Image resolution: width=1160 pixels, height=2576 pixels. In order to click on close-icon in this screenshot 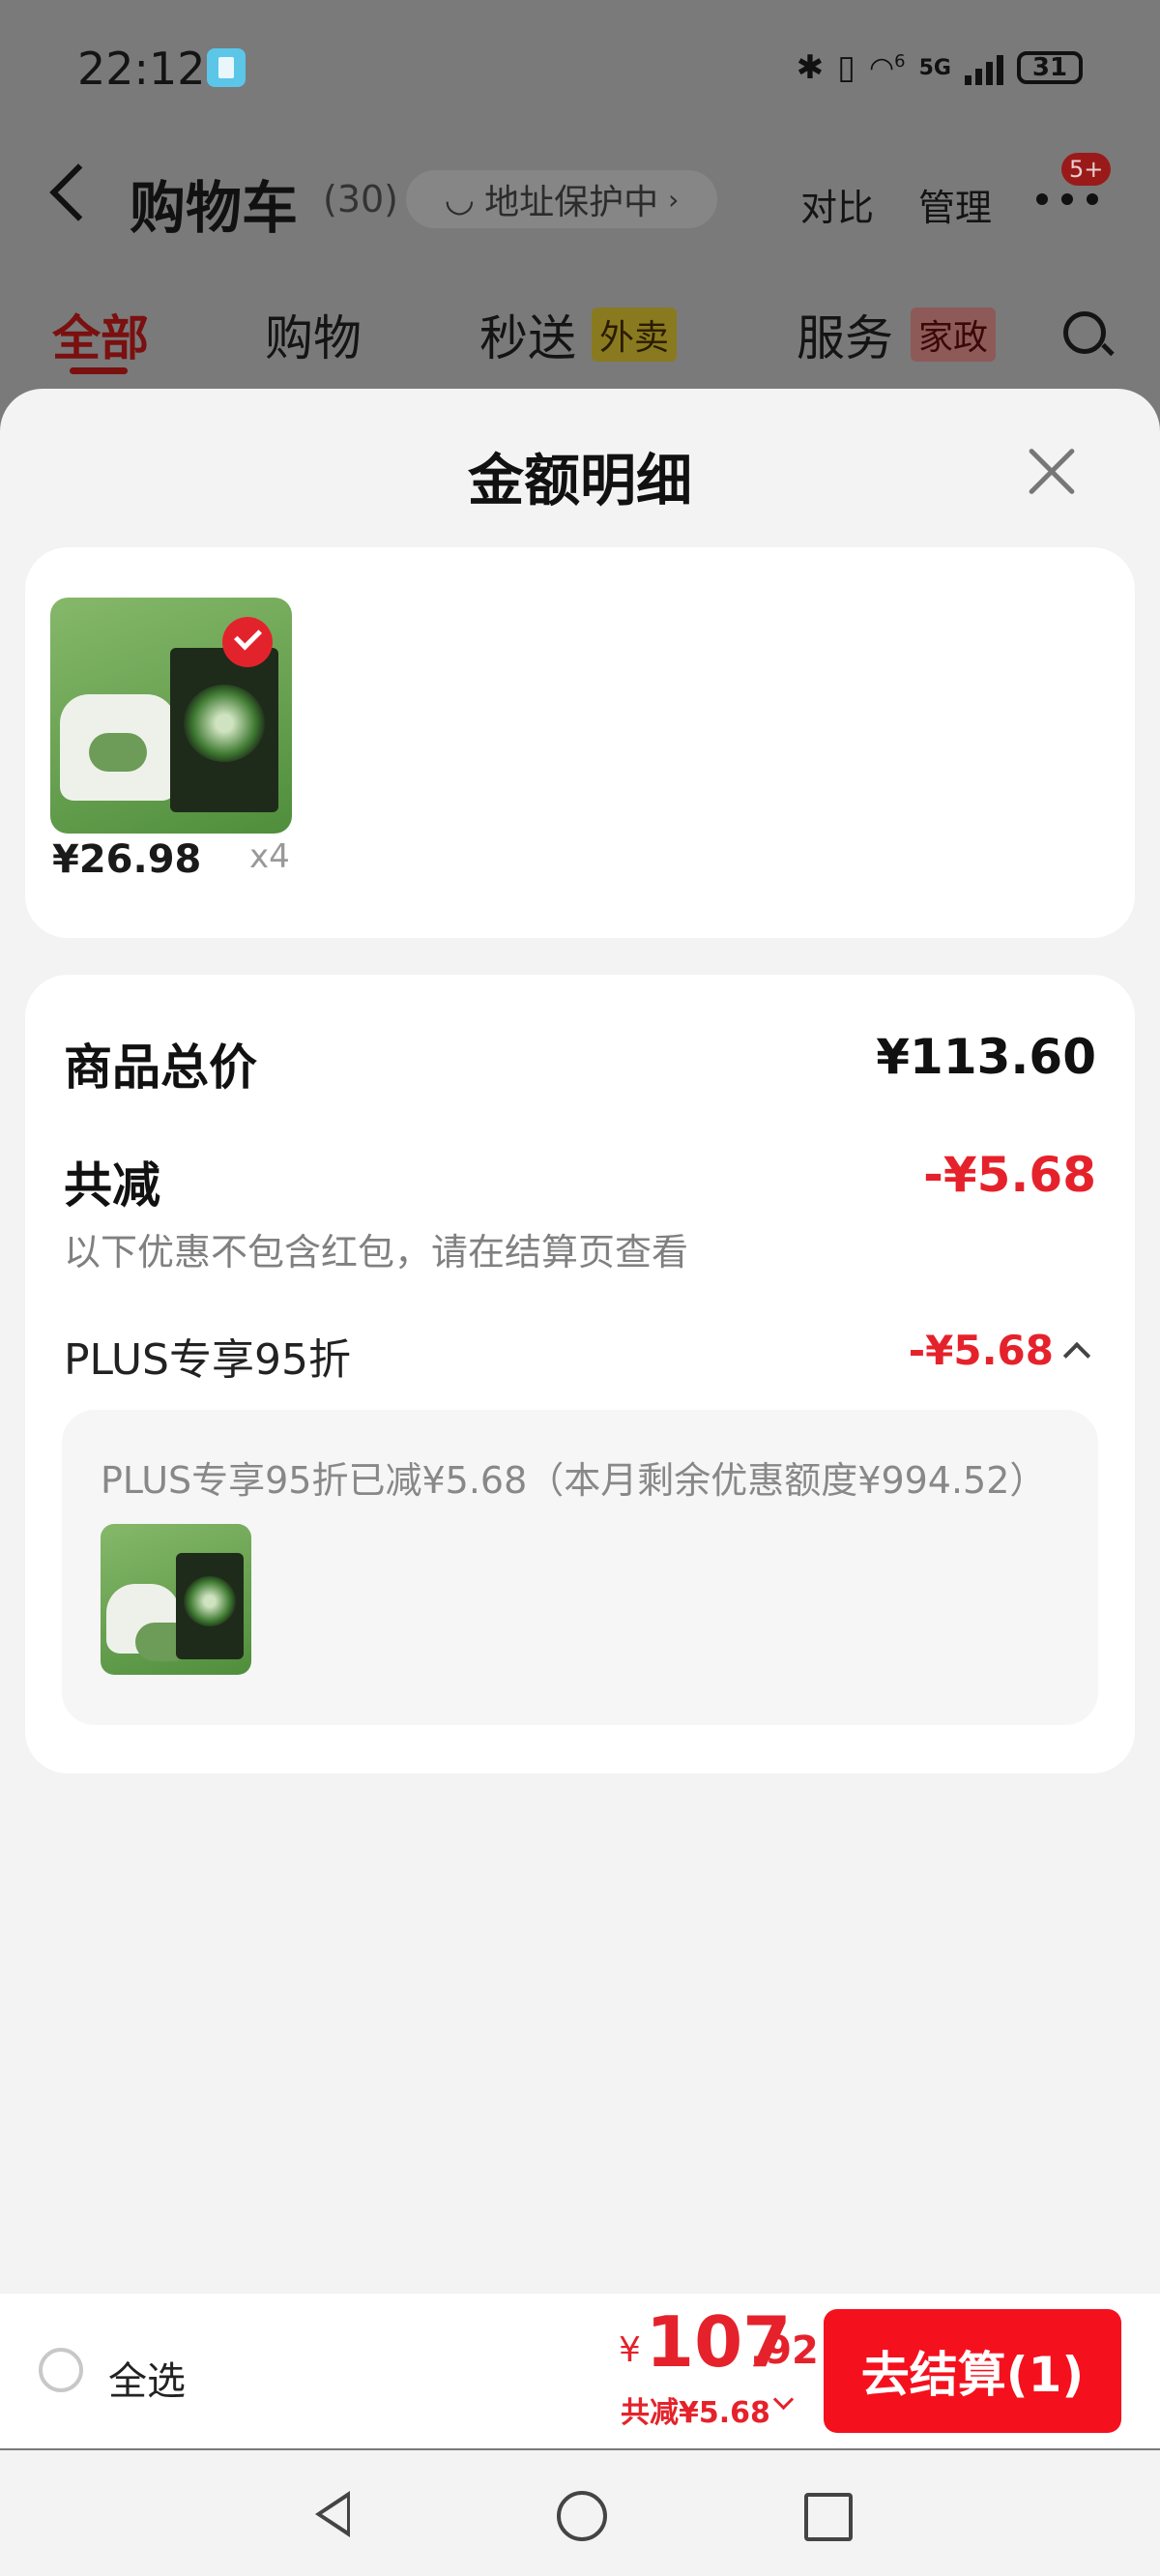, I will do `click(1052, 472)`.